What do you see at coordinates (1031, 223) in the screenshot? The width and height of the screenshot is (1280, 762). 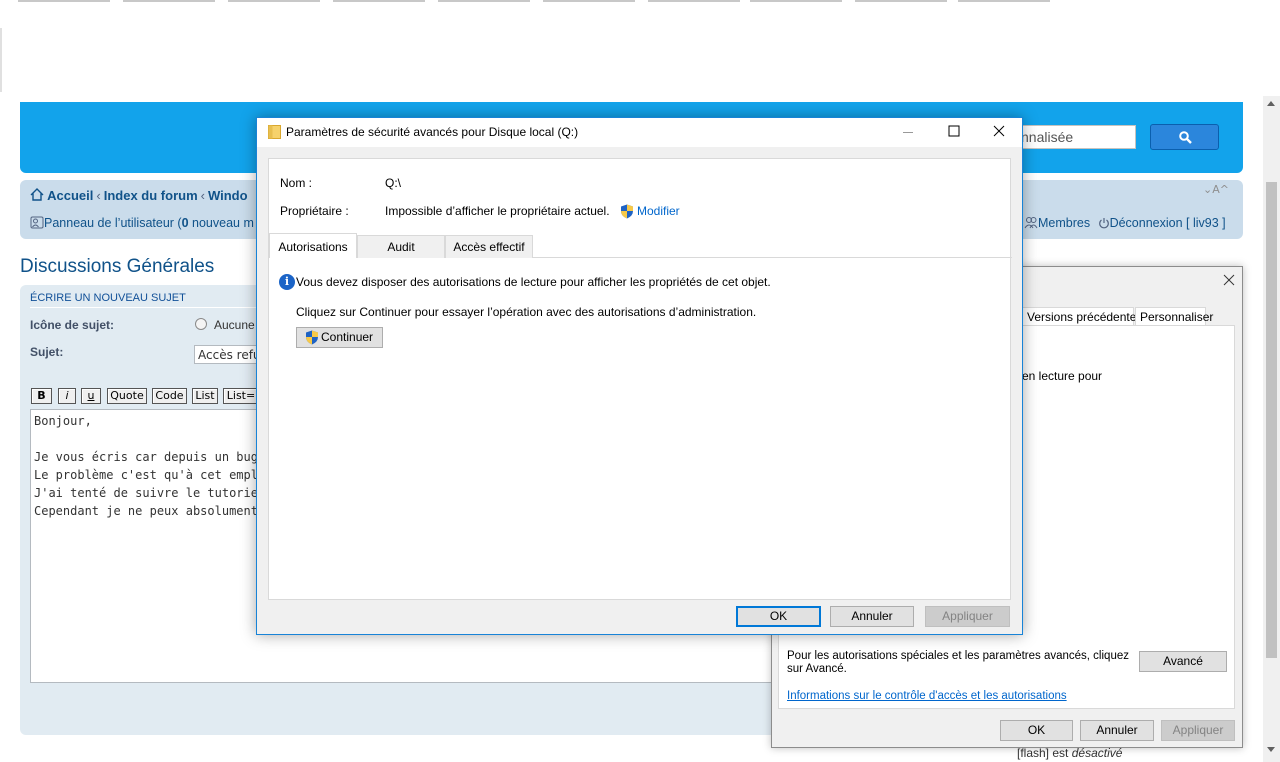 I see `members-icon` at bounding box center [1031, 223].